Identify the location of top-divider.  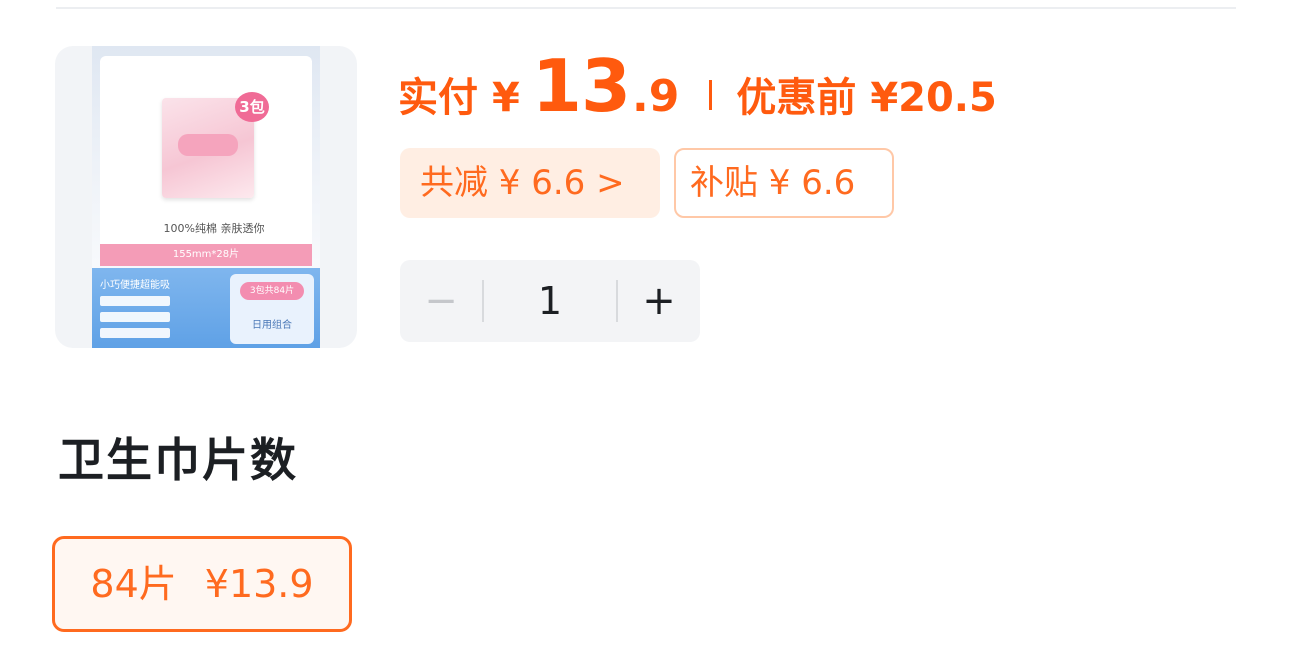
(646, 8).